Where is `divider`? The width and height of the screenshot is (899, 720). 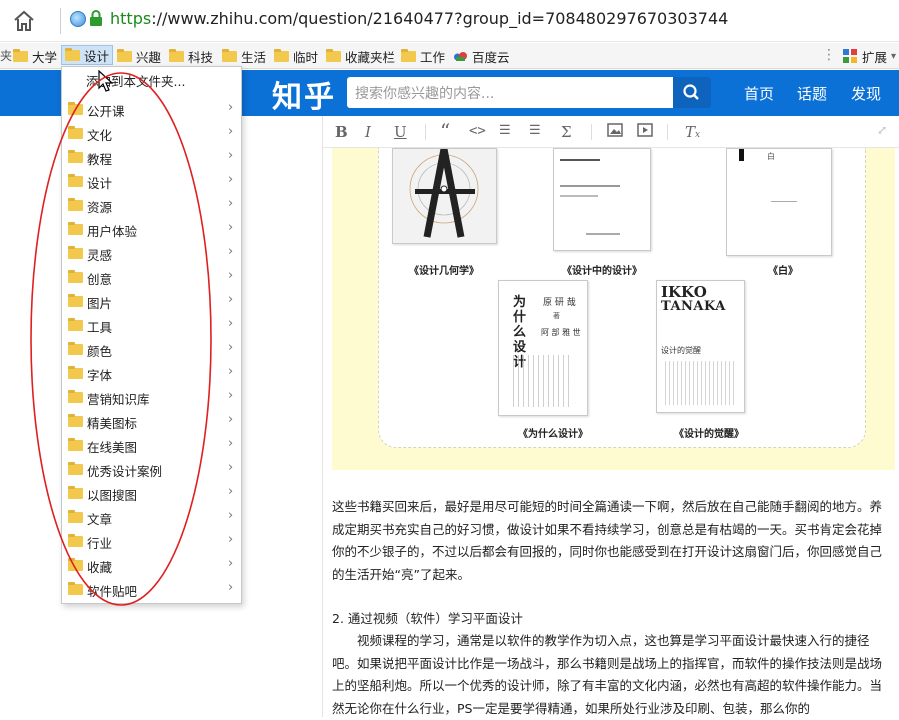
divider is located at coordinates (322, 416).